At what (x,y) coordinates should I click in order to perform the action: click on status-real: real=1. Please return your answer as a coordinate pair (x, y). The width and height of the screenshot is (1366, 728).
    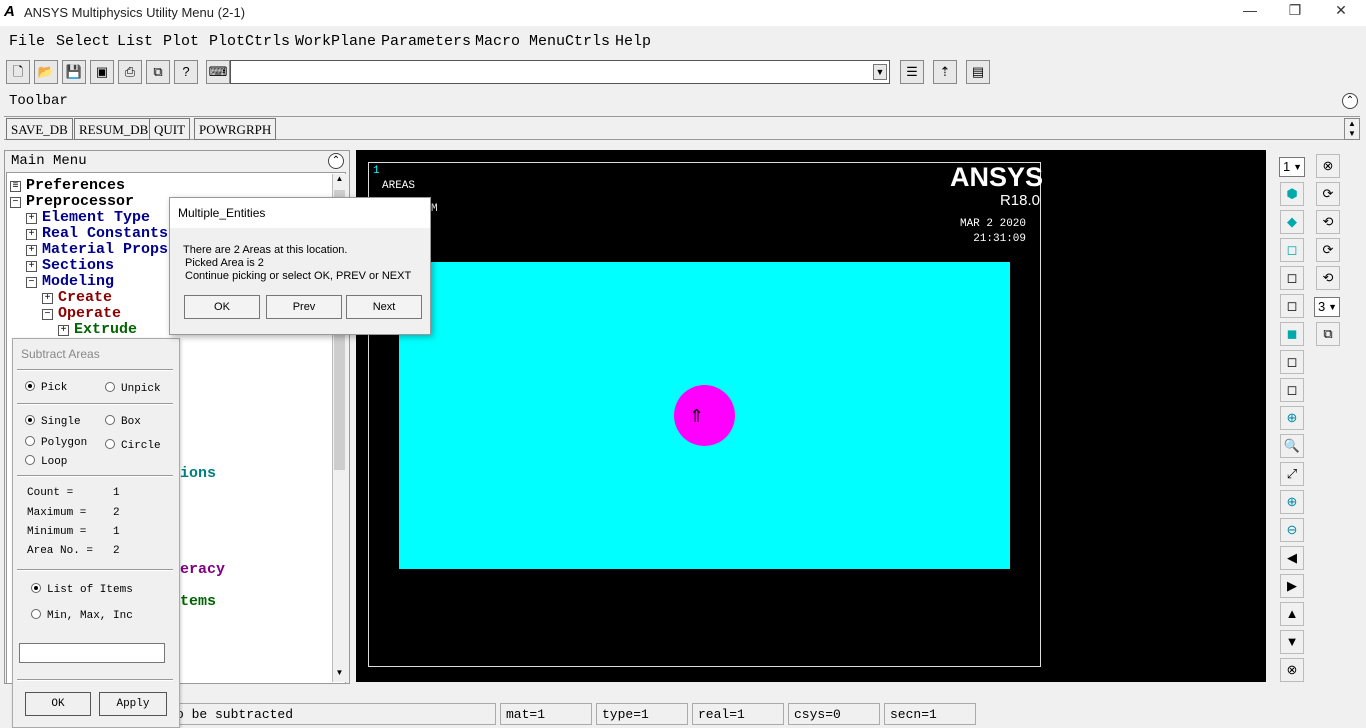
    Looking at the image, I should click on (738, 714).